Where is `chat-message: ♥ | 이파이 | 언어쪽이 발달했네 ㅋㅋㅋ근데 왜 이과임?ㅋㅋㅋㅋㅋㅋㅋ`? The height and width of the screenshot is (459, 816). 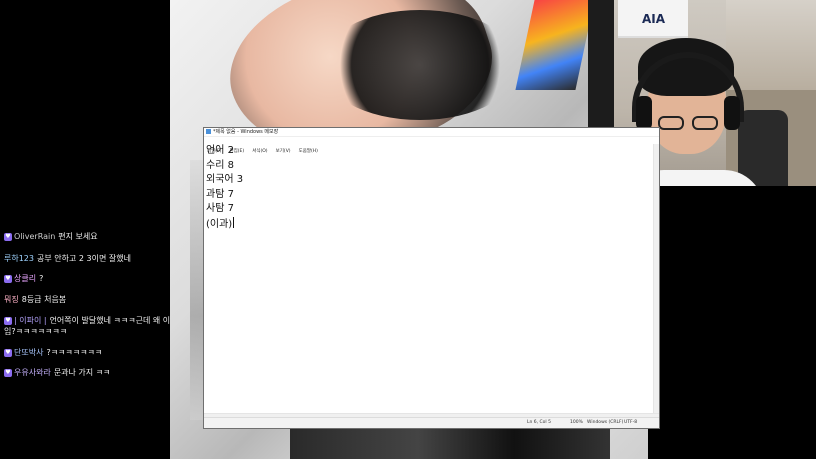 chat-message: ♥ | 이파이 | 언어쪽이 발달했네 ㅋㅋㅋ근데 왜 이과임?ㅋㅋㅋㅋㅋㅋㅋ is located at coordinates (91, 326).